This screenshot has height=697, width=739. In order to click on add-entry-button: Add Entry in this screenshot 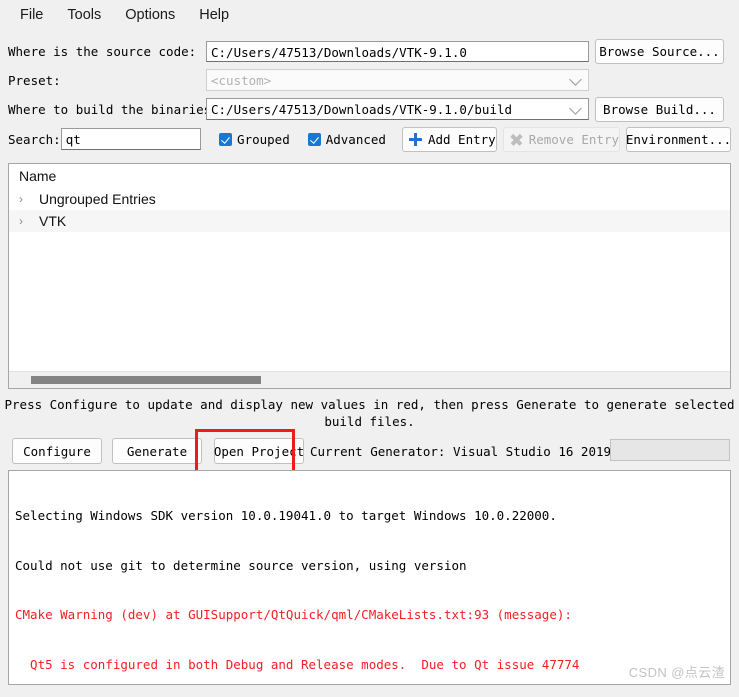, I will do `click(449, 139)`.